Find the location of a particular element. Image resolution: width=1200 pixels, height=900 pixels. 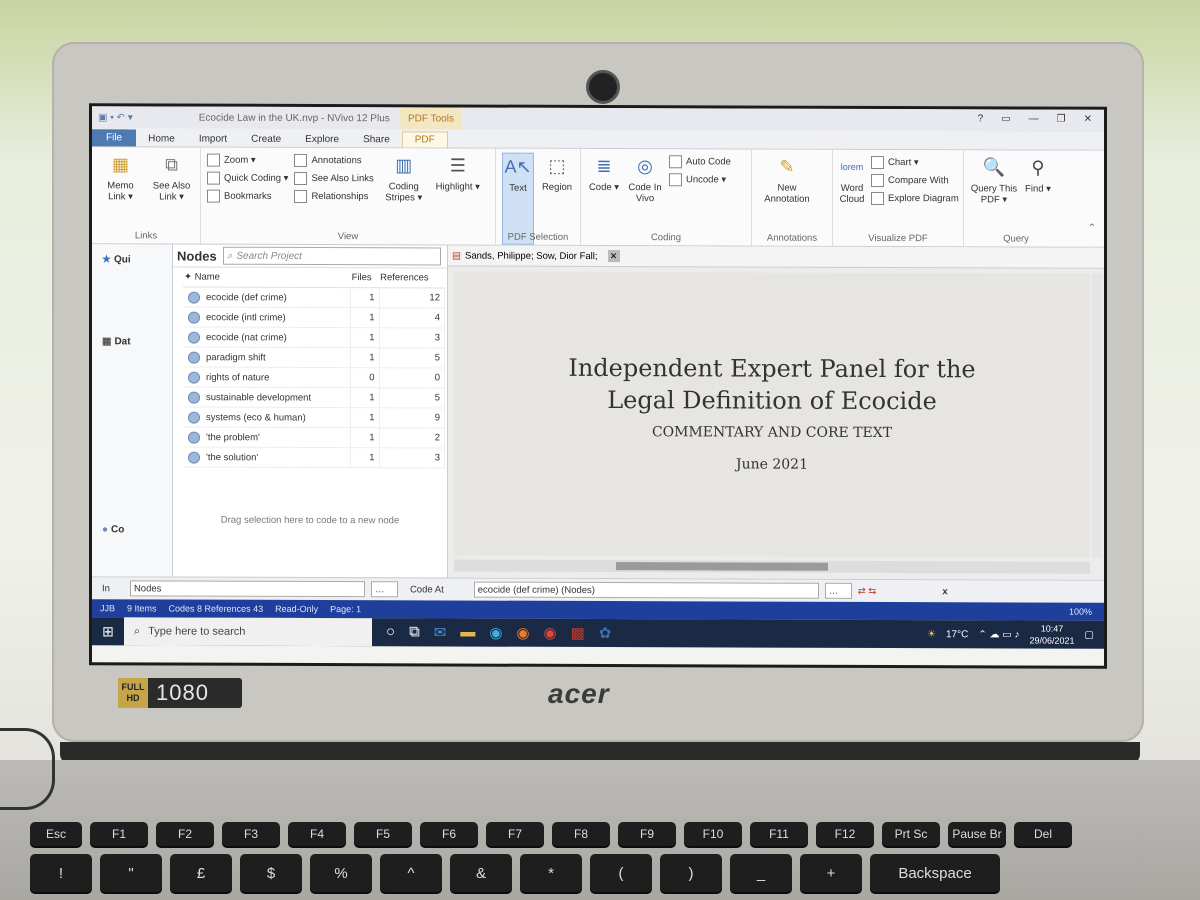

key: F3 is located at coordinates (251, 834).